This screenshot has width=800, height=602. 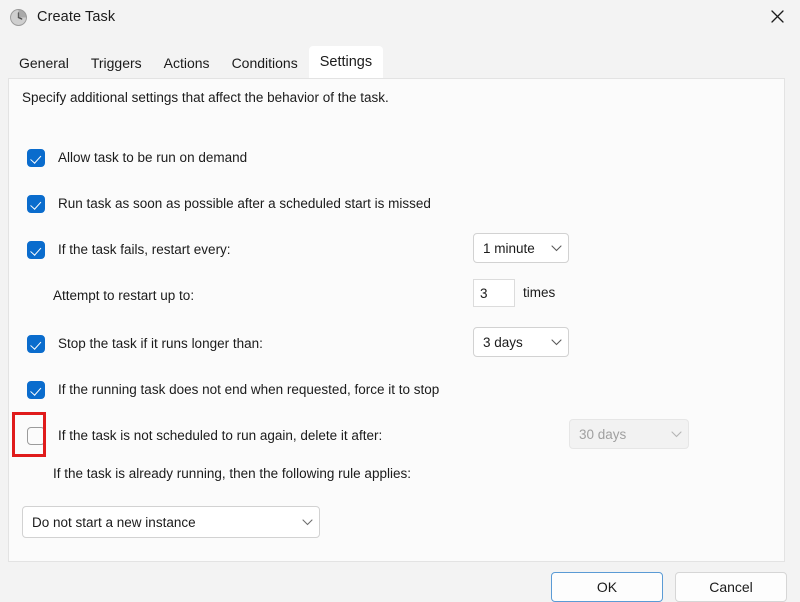 I want to click on ok-button-label: OK, so click(x=607, y=587).